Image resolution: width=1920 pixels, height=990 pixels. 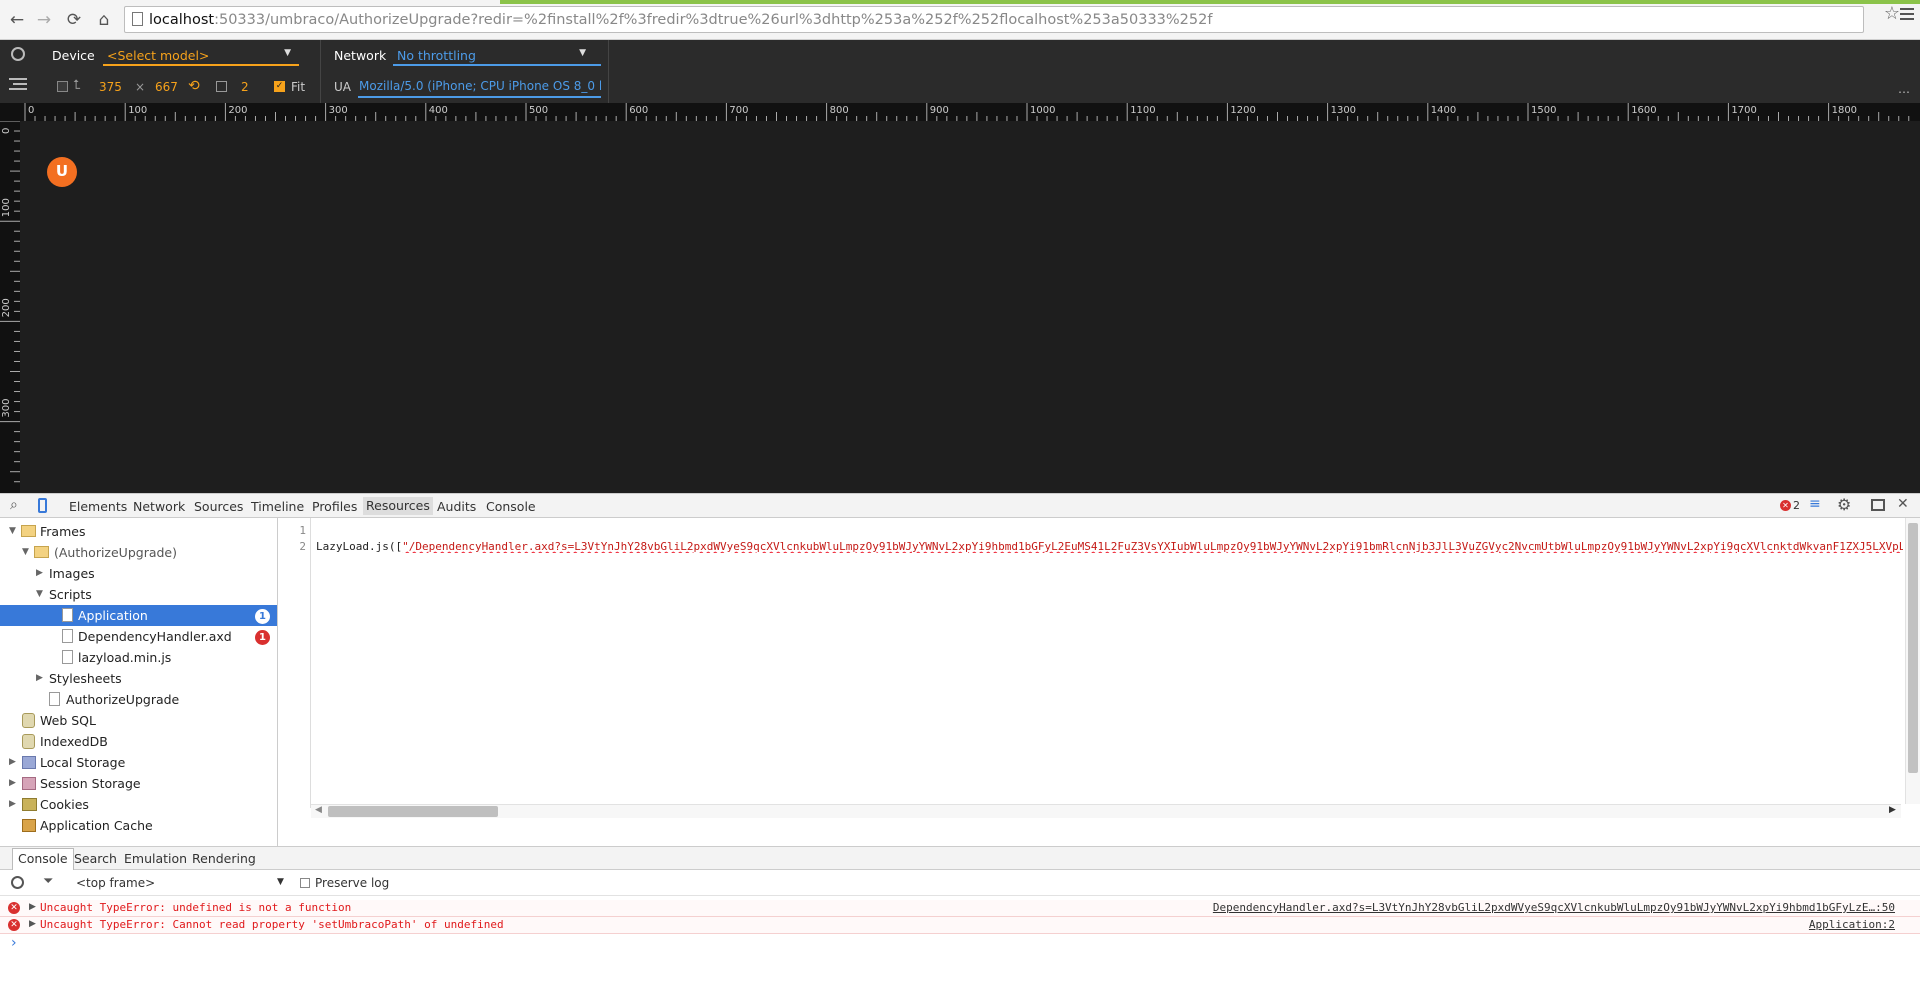 What do you see at coordinates (1903, 504) in the screenshot?
I see `close-icon: ✕` at bounding box center [1903, 504].